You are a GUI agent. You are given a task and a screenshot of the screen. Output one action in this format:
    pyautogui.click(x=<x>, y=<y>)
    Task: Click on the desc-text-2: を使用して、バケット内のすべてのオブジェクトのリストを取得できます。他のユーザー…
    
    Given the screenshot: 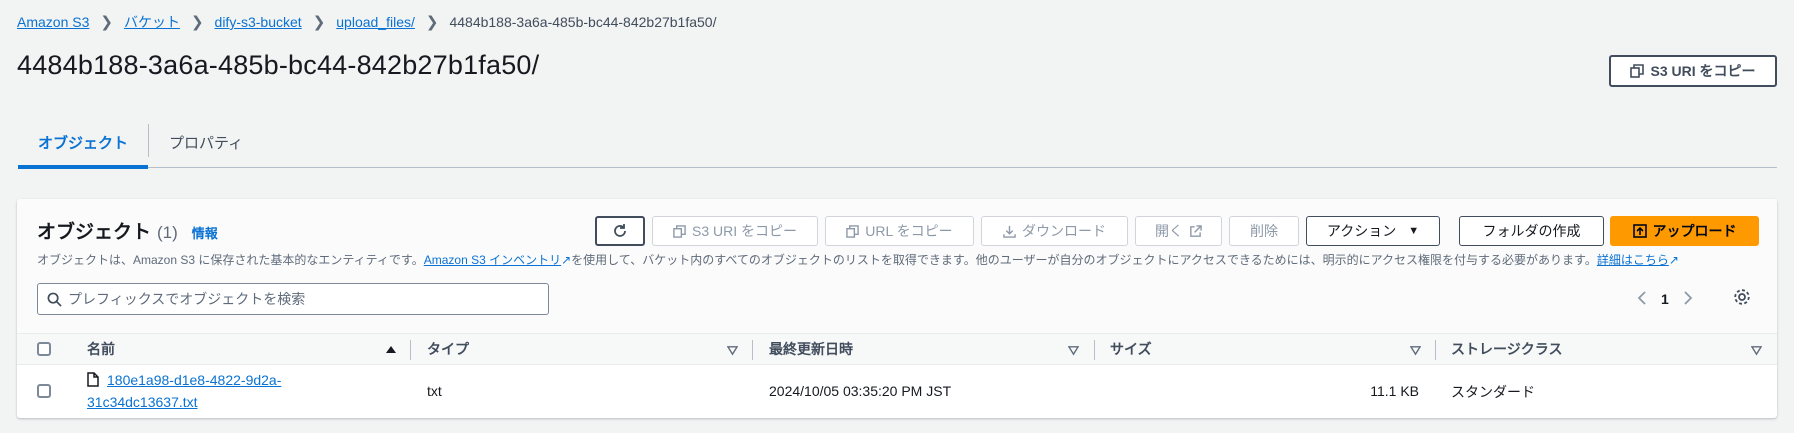 What is the action you would take?
    pyautogui.click(x=1084, y=260)
    